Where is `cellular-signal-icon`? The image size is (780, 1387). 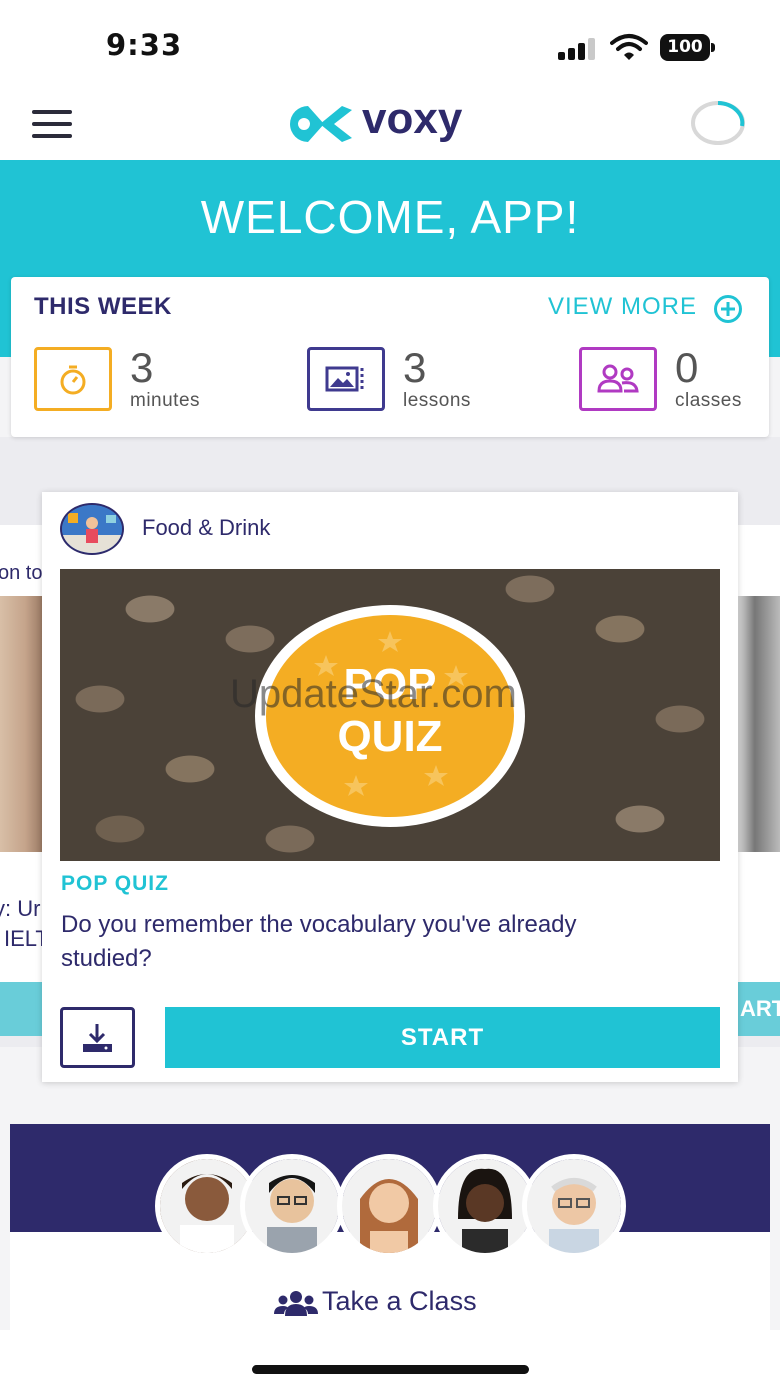
cellular-signal-icon is located at coordinates (579, 49).